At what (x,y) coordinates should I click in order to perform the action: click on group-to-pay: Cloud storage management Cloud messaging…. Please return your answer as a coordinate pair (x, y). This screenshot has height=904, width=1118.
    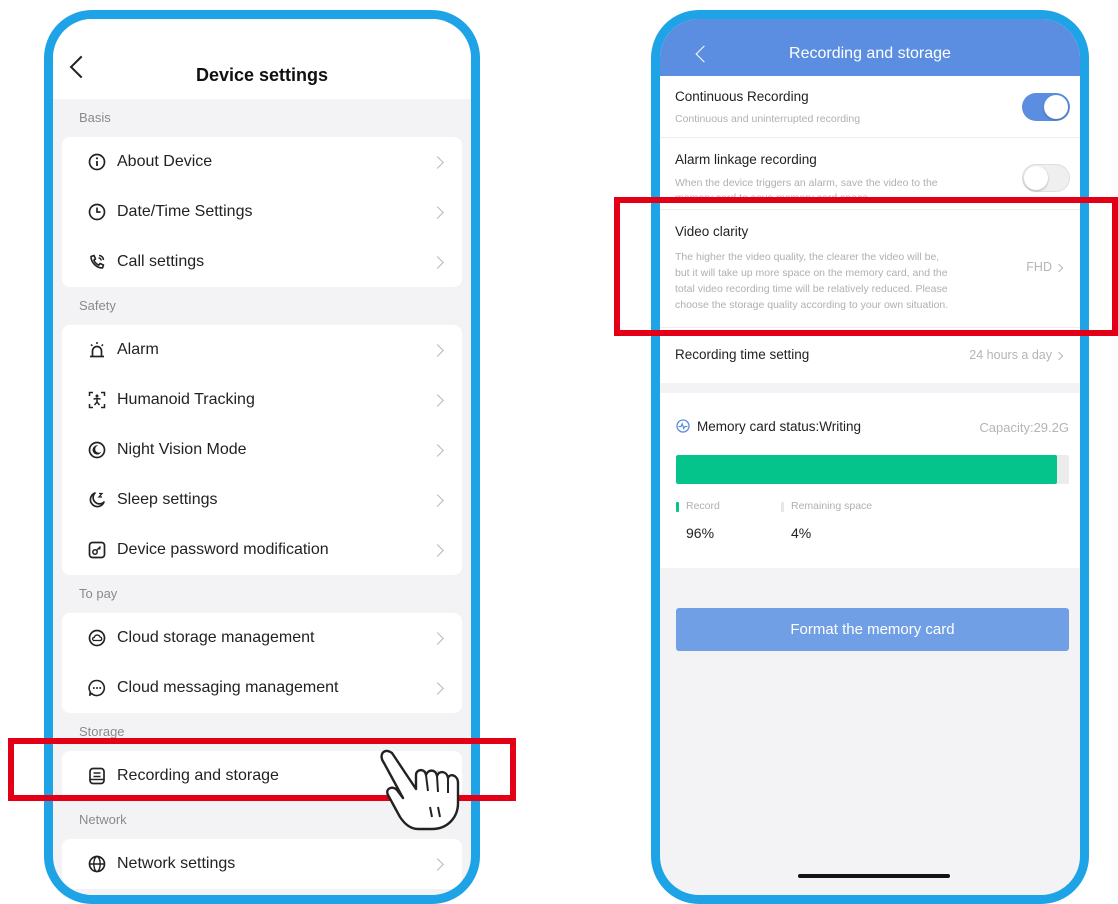
    Looking at the image, I should click on (262, 663).